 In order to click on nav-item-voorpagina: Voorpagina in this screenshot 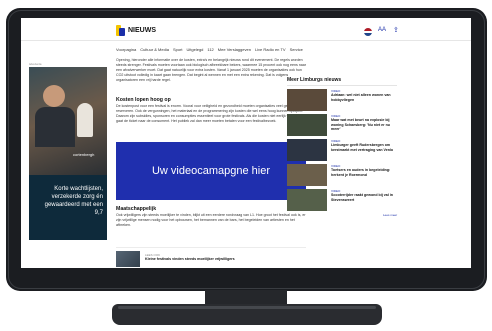, I will do `click(126, 51)`.